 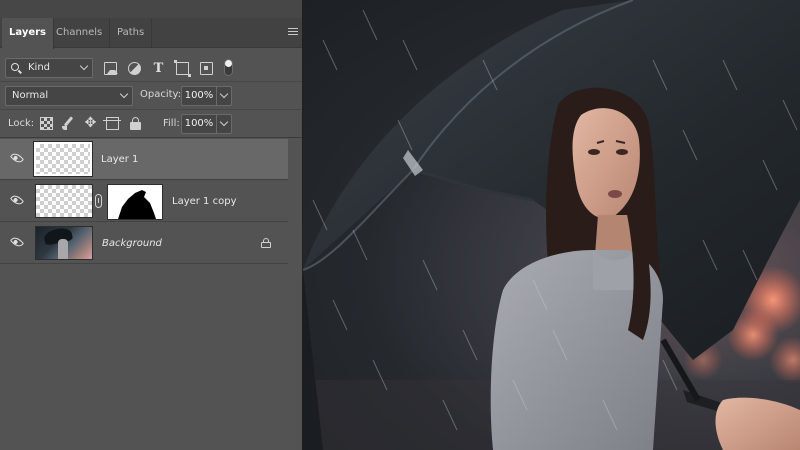 What do you see at coordinates (69, 96) in the screenshot?
I see `blend-mode-dropdown: Normal` at bounding box center [69, 96].